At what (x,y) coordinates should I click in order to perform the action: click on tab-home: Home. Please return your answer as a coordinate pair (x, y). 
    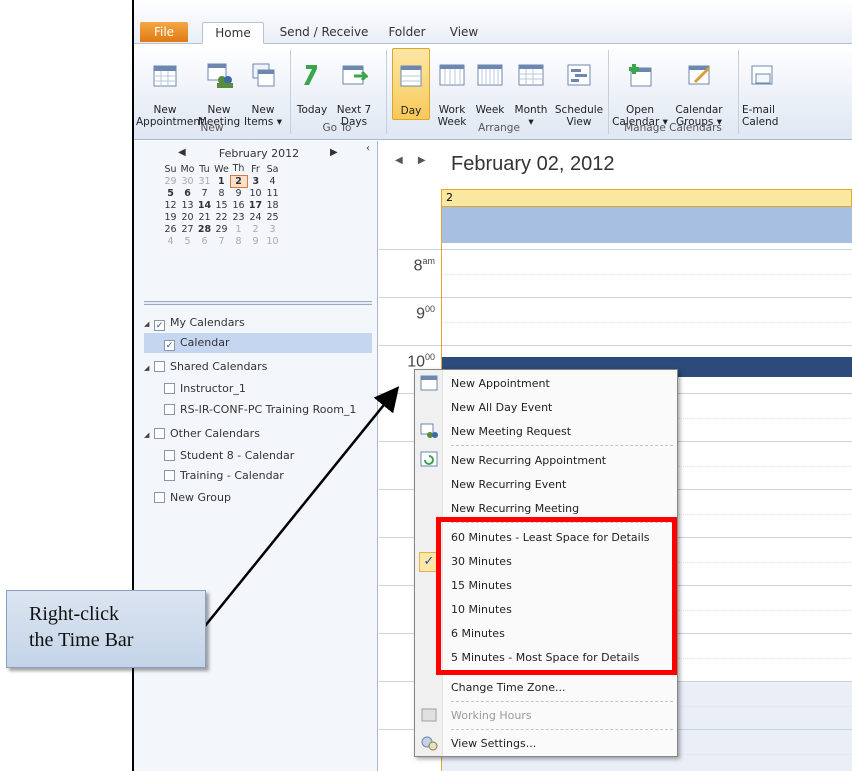
    Looking at the image, I should click on (233, 33).